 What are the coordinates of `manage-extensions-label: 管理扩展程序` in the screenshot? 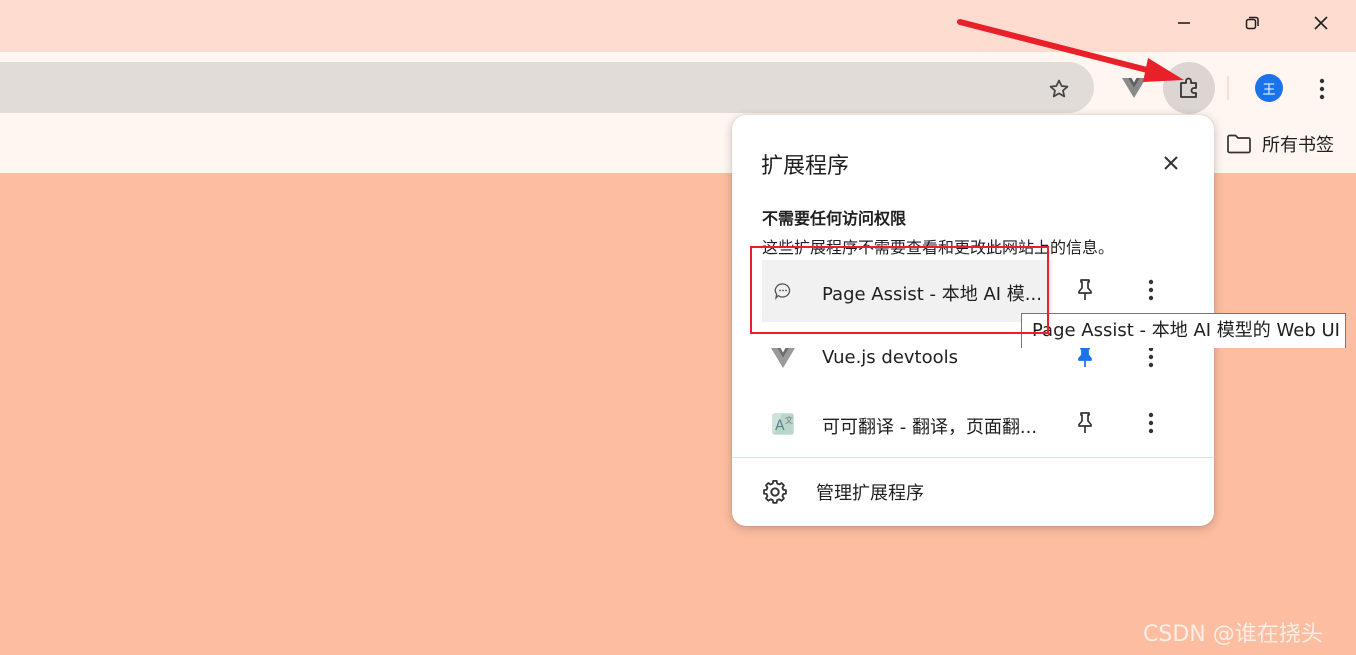 It's located at (870, 493).